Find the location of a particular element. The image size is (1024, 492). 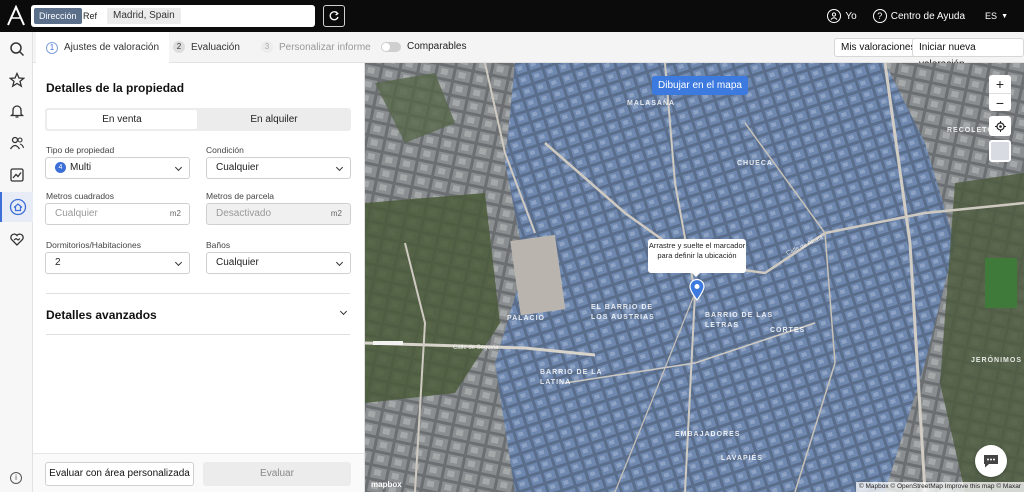

map-label-lavapies: LAVAPIÉS is located at coordinates (742, 458).